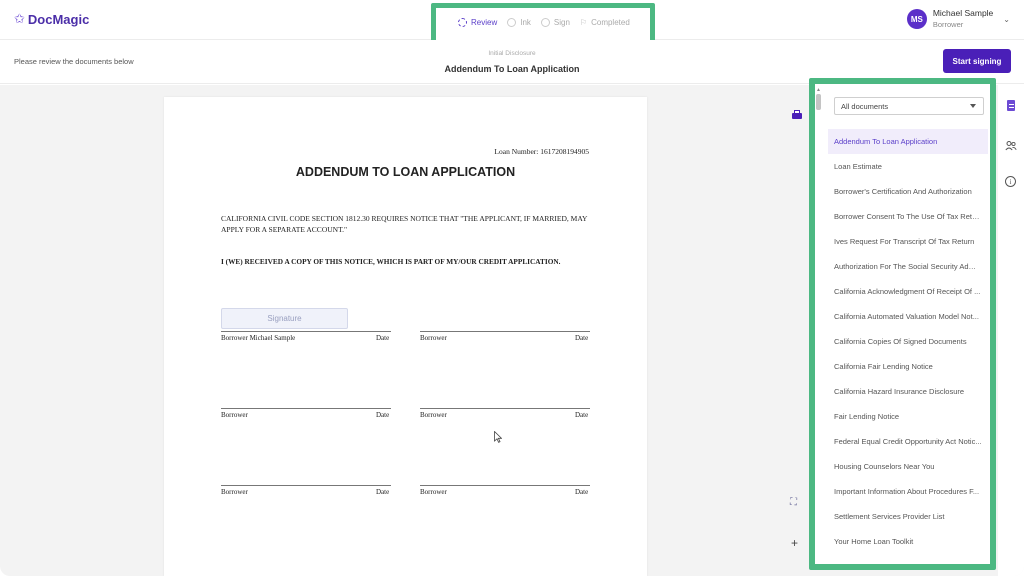 The width and height of the screenshot is (1024, 576). Describe the element at coordinates (519, 22) in the screenshot. I see `step-ink: Ink` at that location.